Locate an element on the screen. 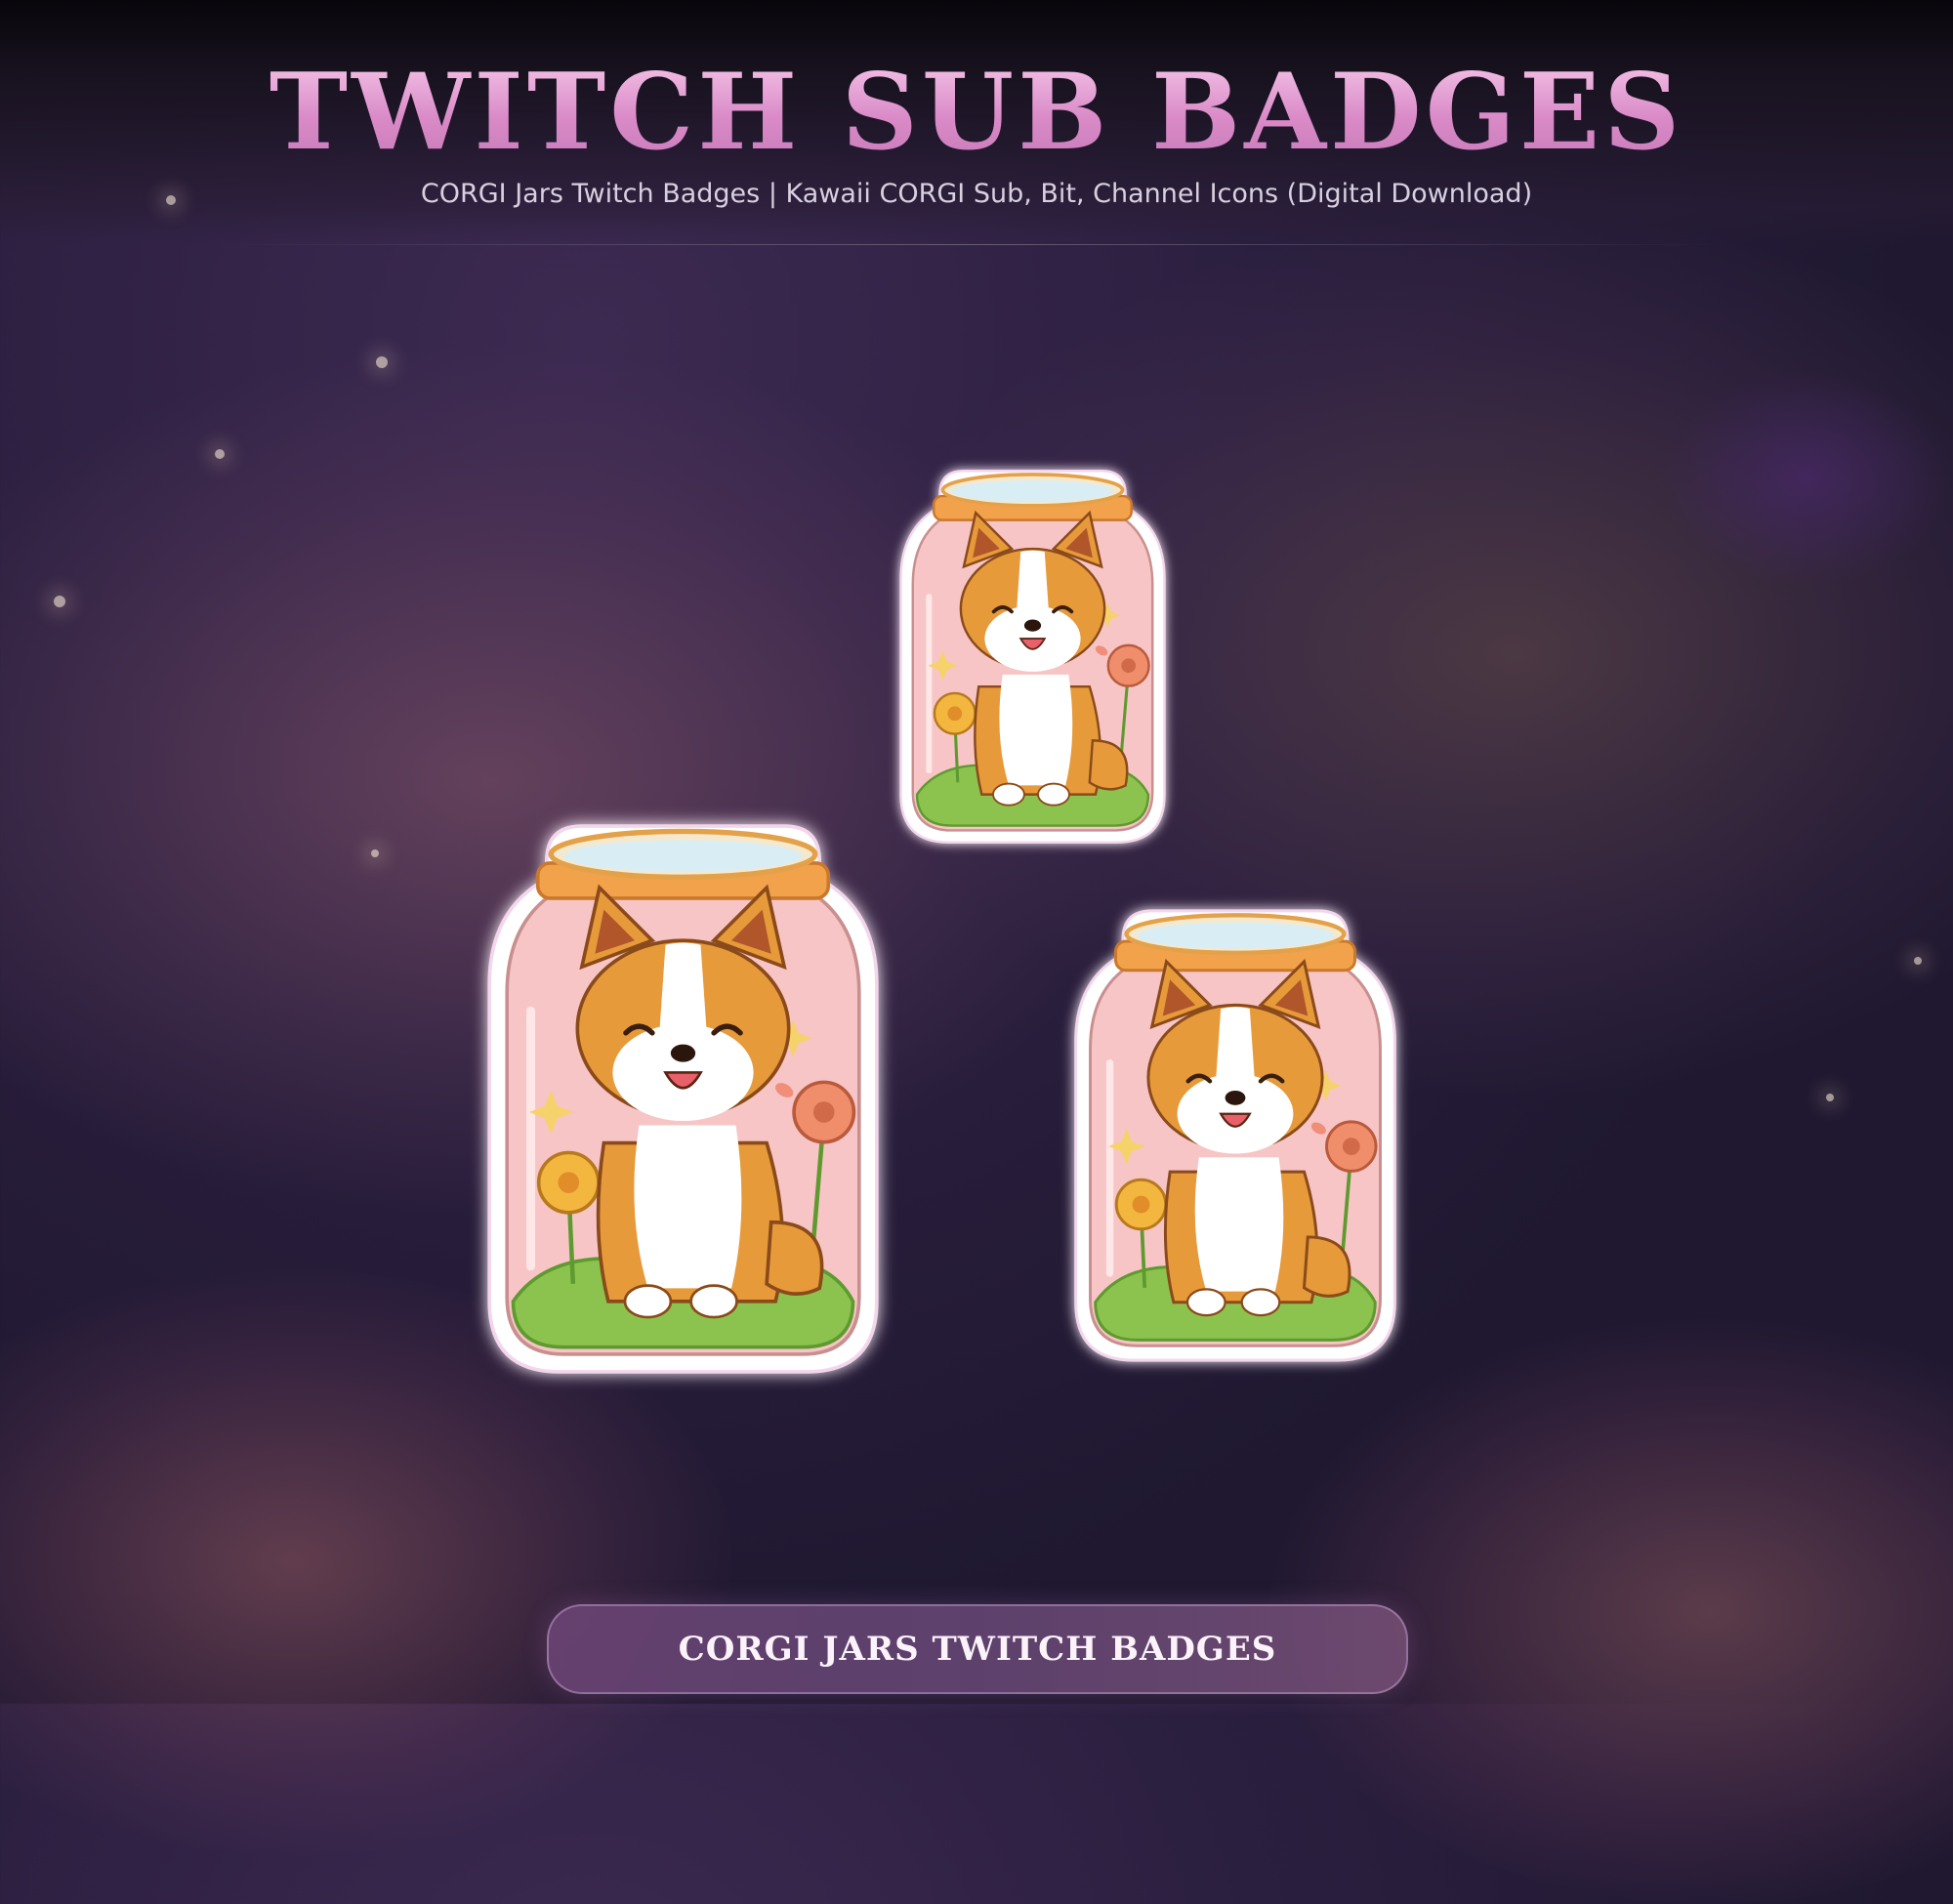 The width and height of the screenshot is (1953, 1904). corgi-jar-badge-small is located at coordinates (1032, 656).